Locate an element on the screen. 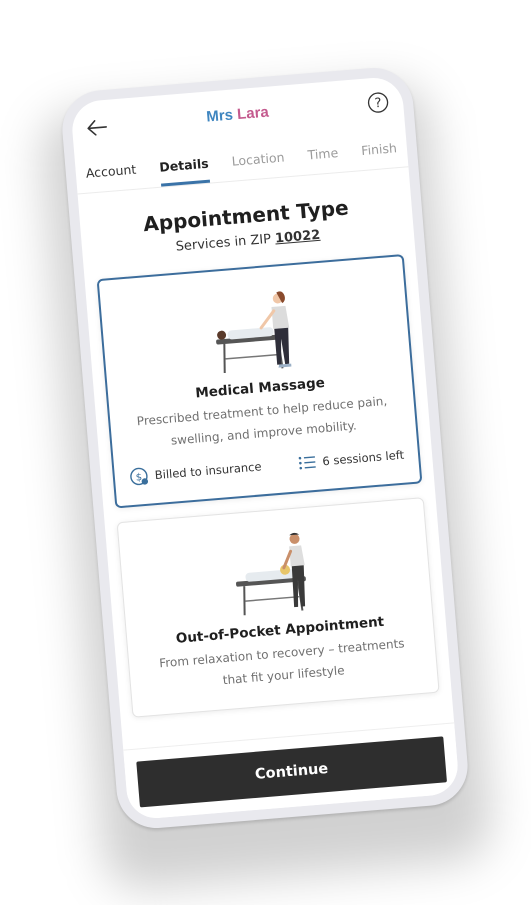 This screenshot has height=905, width=531. massage-table-illustration is located at coordinates (254, 332).